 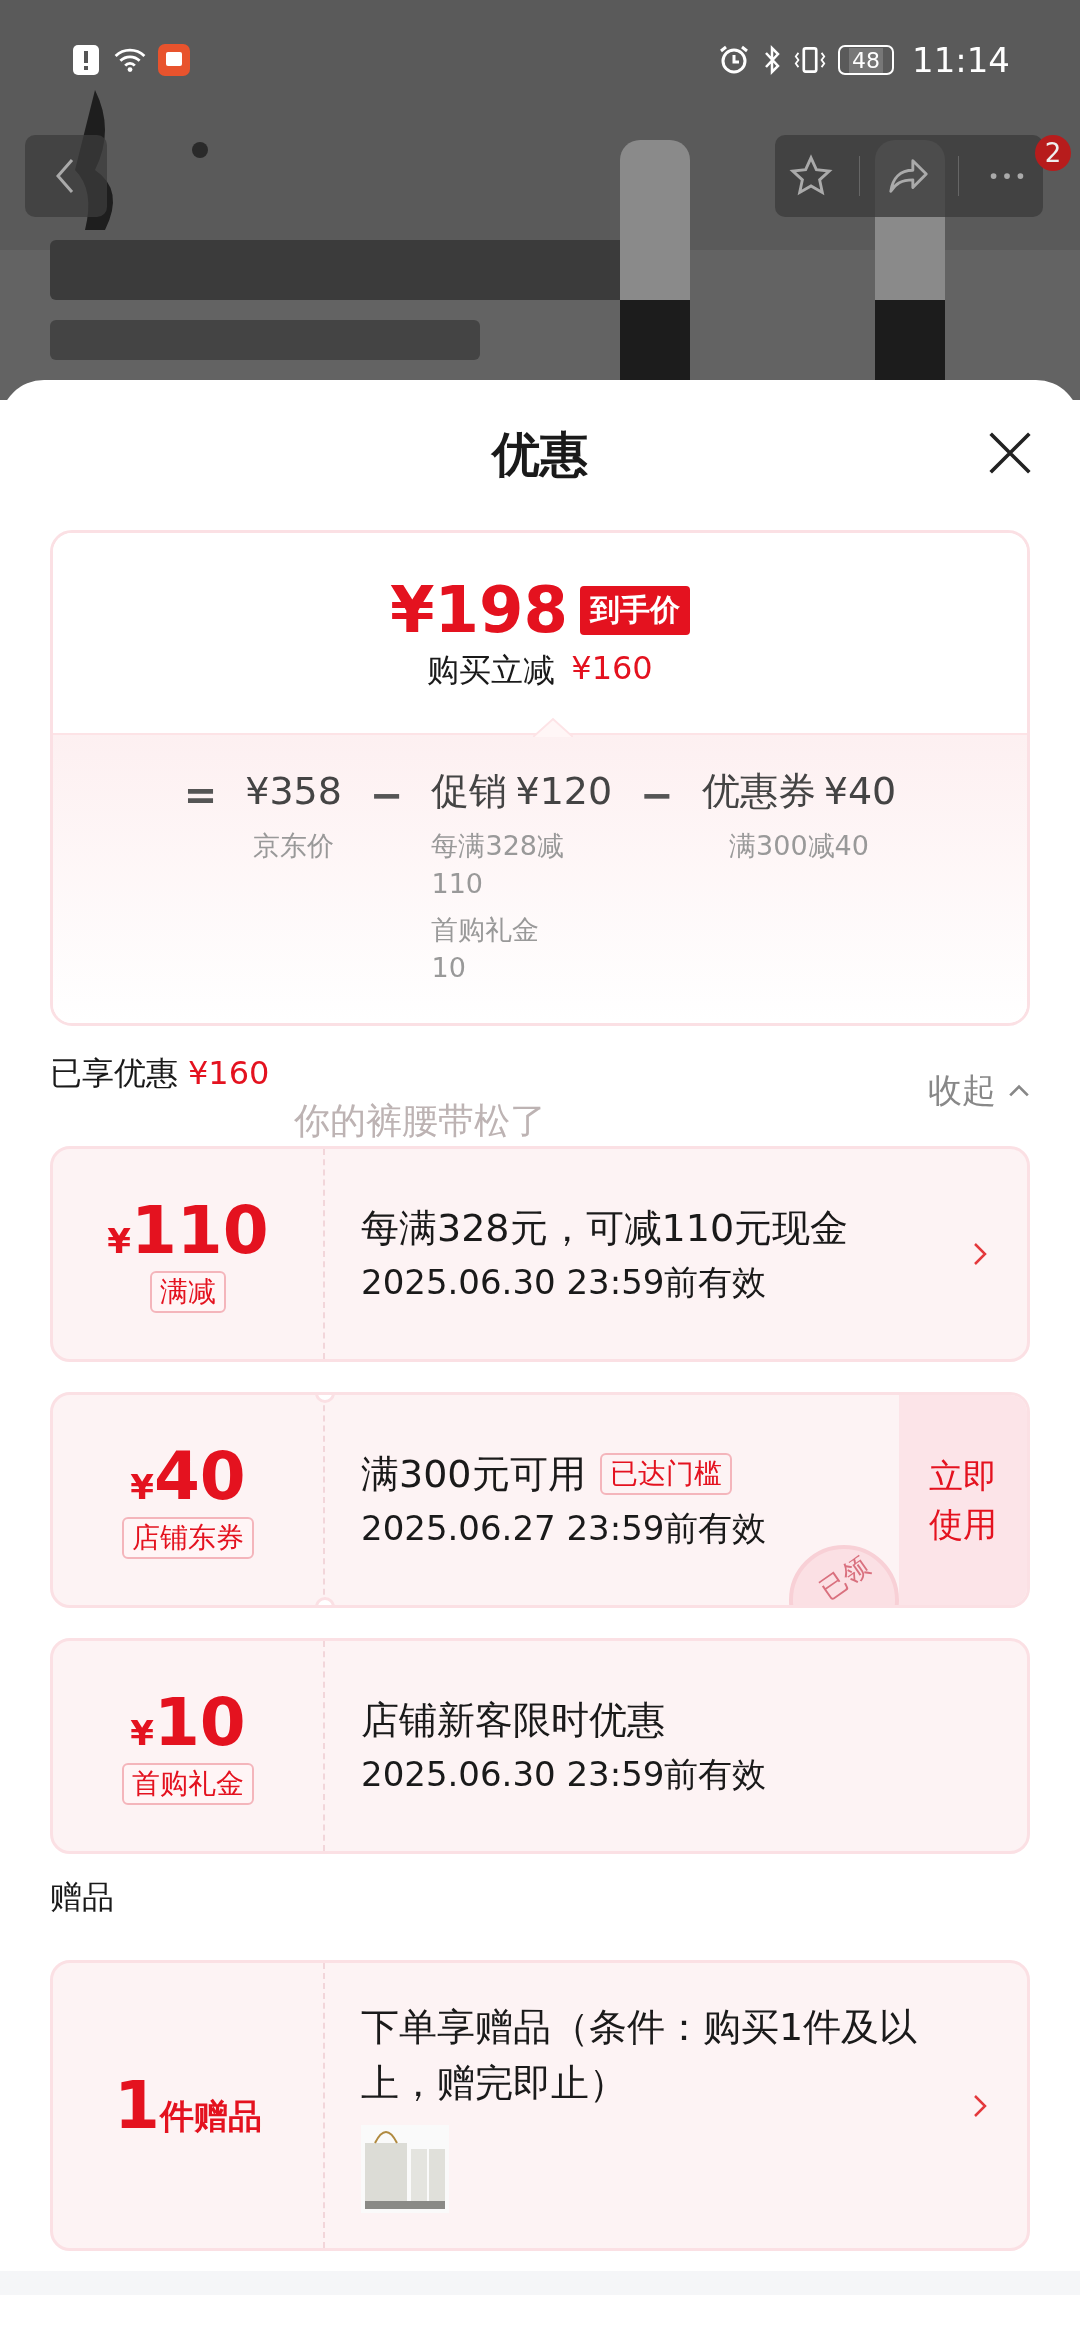 I want to click on alert-icon, so click(x=86, y=60).